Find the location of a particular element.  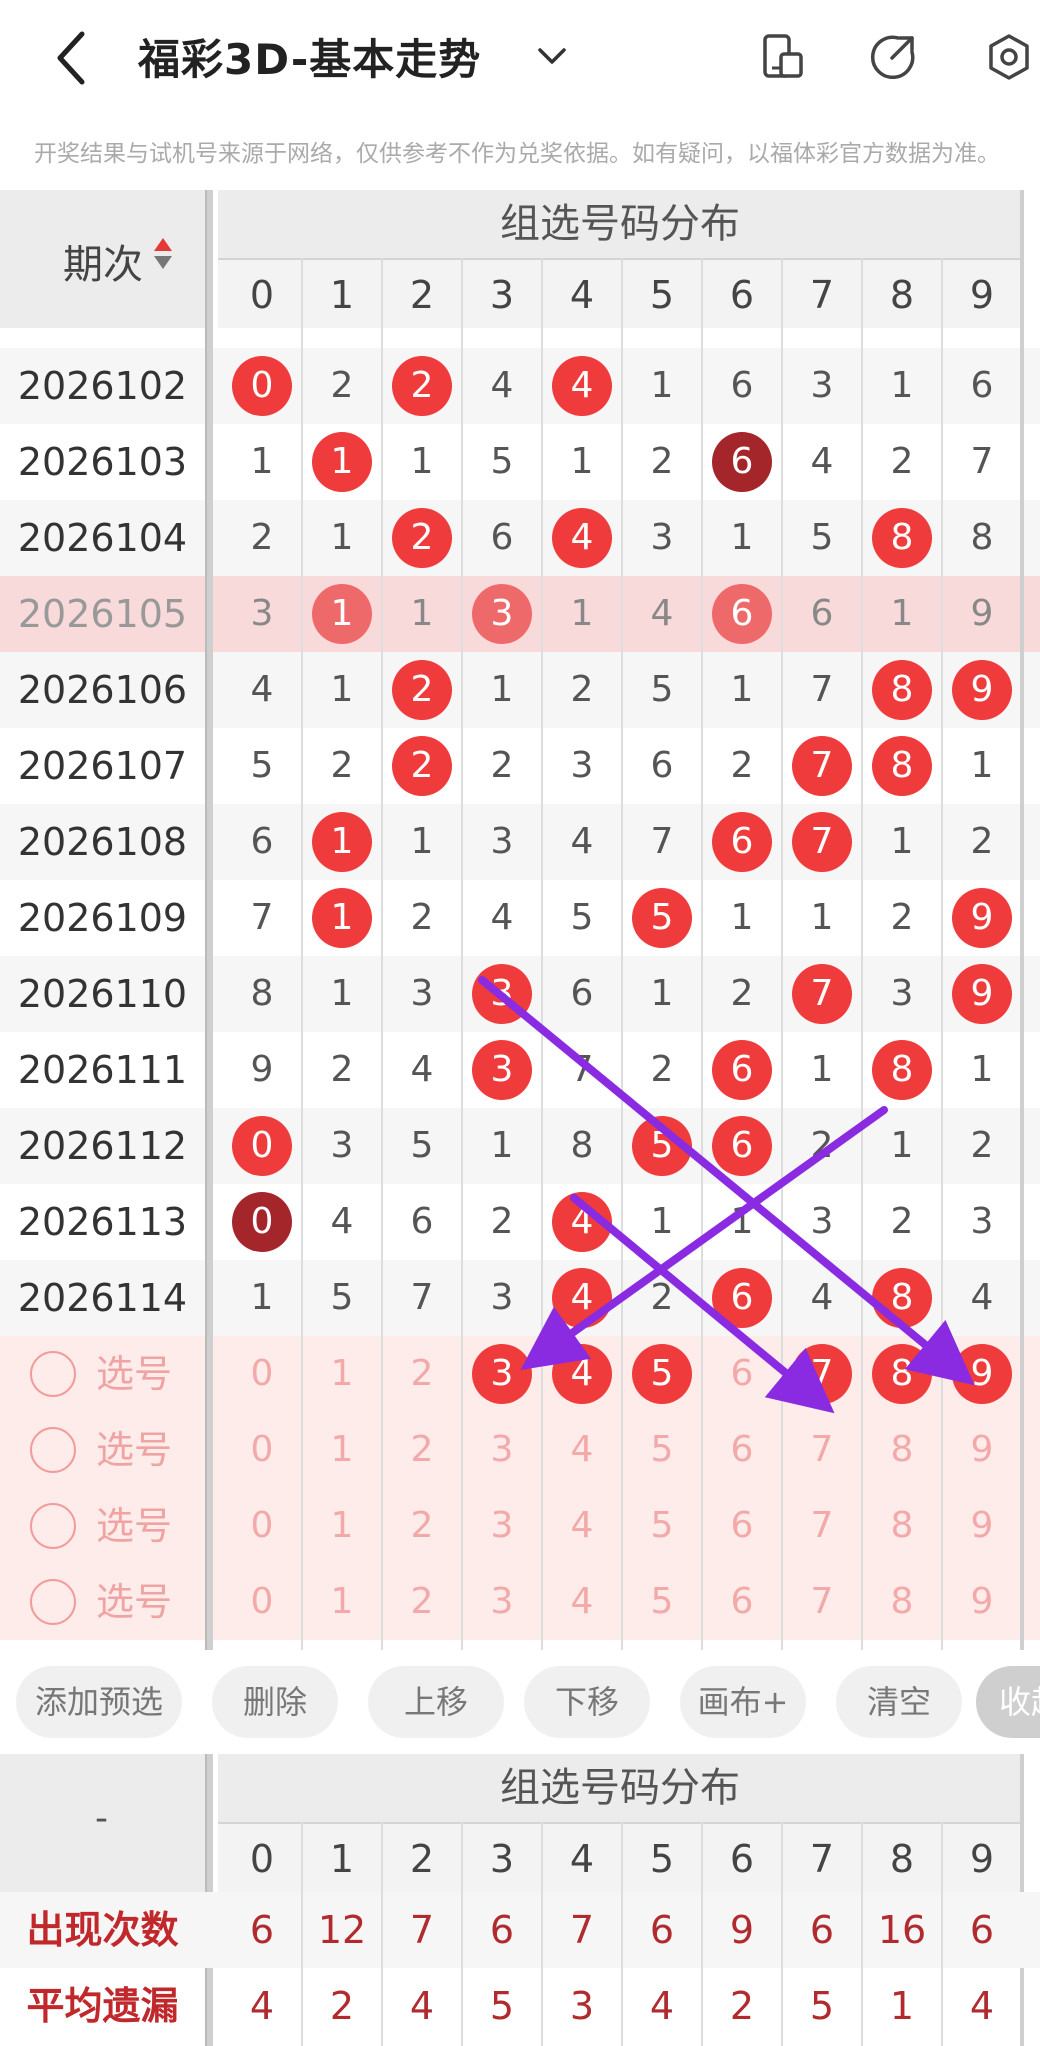

selection-digit-cell: 2 is located at coordinates (422, 1602).